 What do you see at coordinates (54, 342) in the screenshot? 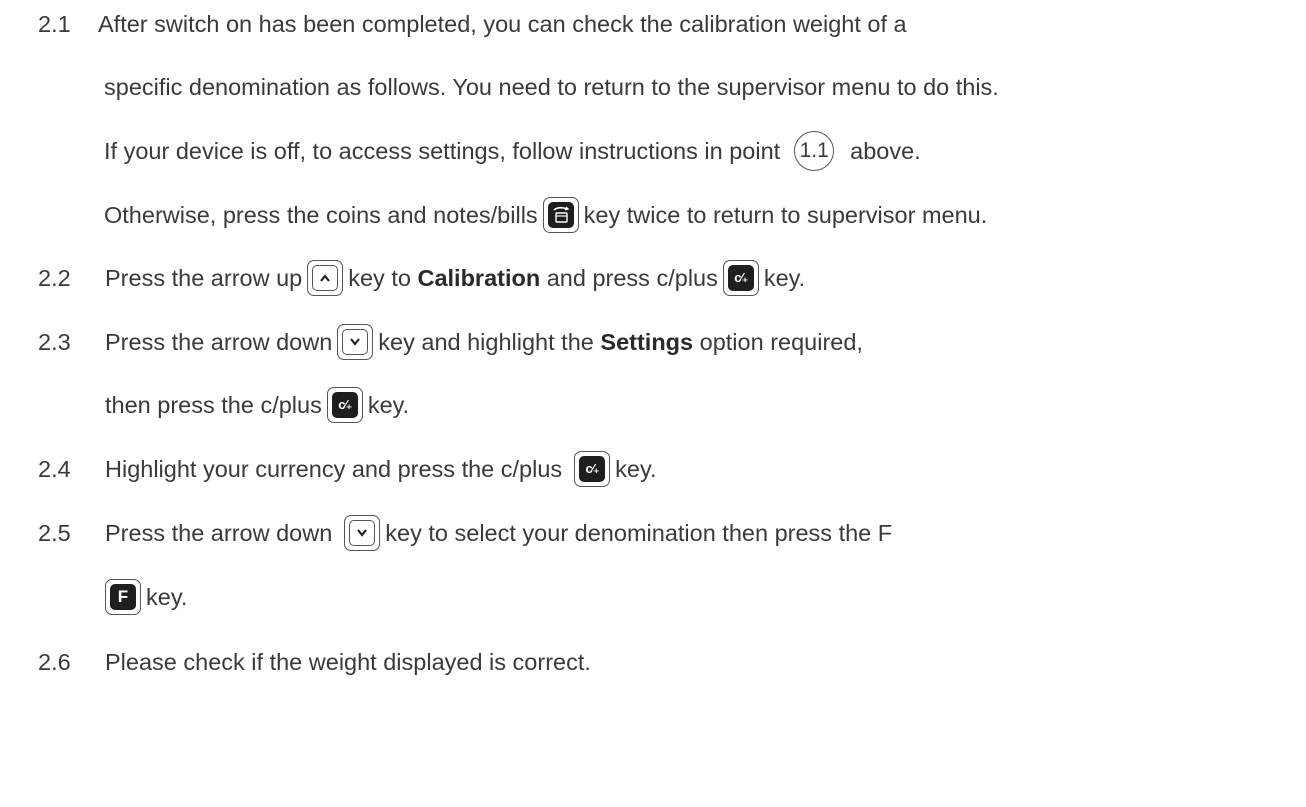
I see `step-number: 2.3` at bounding box center [54, 342].